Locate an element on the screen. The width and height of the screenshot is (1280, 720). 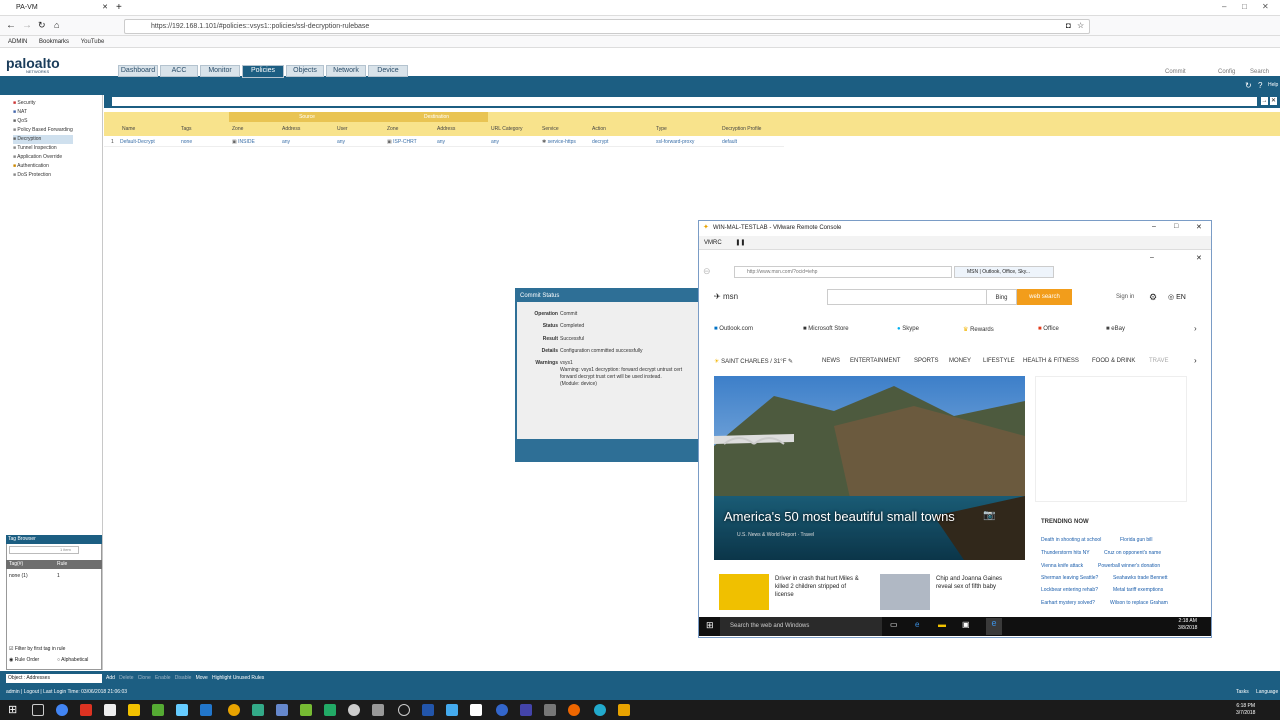
forward-icon: → is located at coordinates (27, 25).